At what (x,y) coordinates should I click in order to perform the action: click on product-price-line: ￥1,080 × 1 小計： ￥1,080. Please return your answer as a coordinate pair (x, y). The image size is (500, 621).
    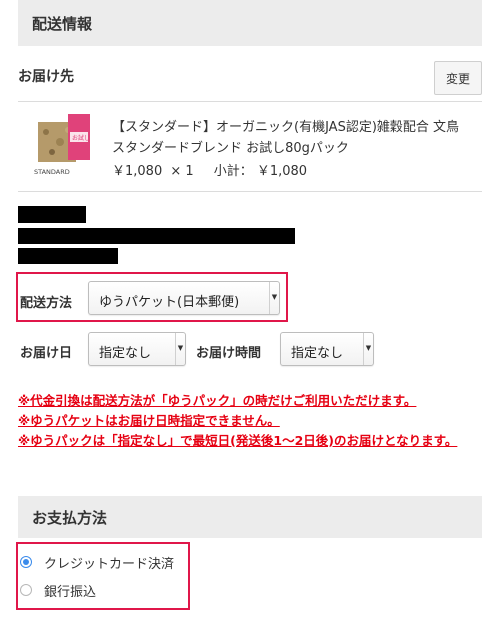
    Looking at the image, I should click on (211, 169).